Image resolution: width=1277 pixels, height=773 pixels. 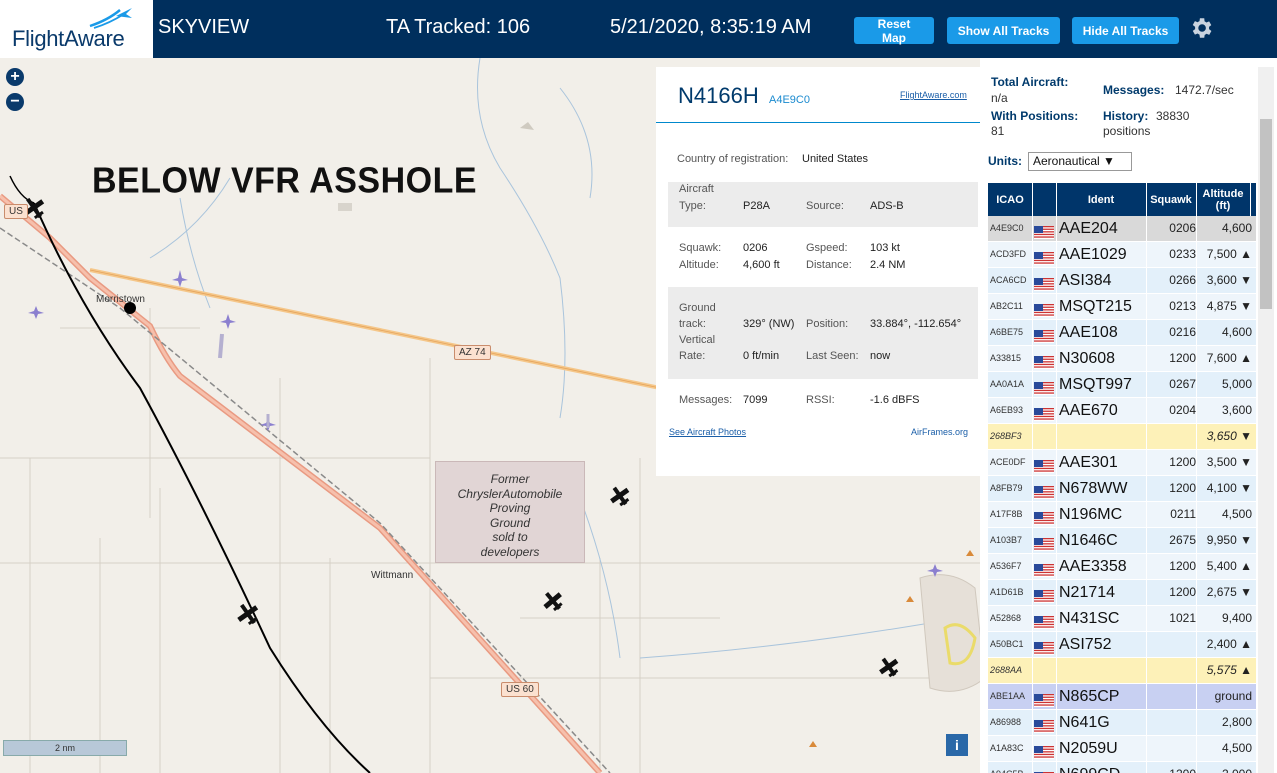 I want to click on table-row: ACA6CD ASI384 0266 3,600 ▼, so click(x=1122, y=281).